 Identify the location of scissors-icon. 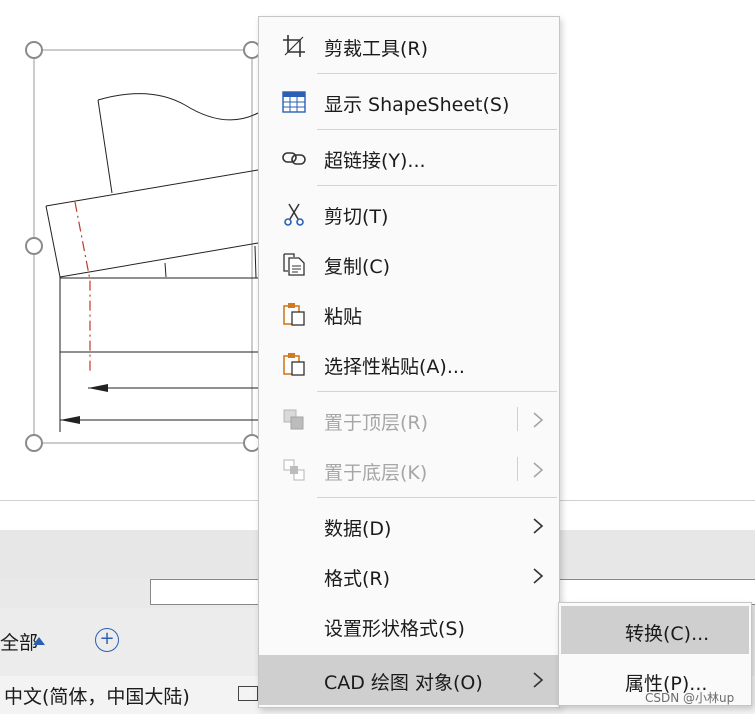
(294, 214).